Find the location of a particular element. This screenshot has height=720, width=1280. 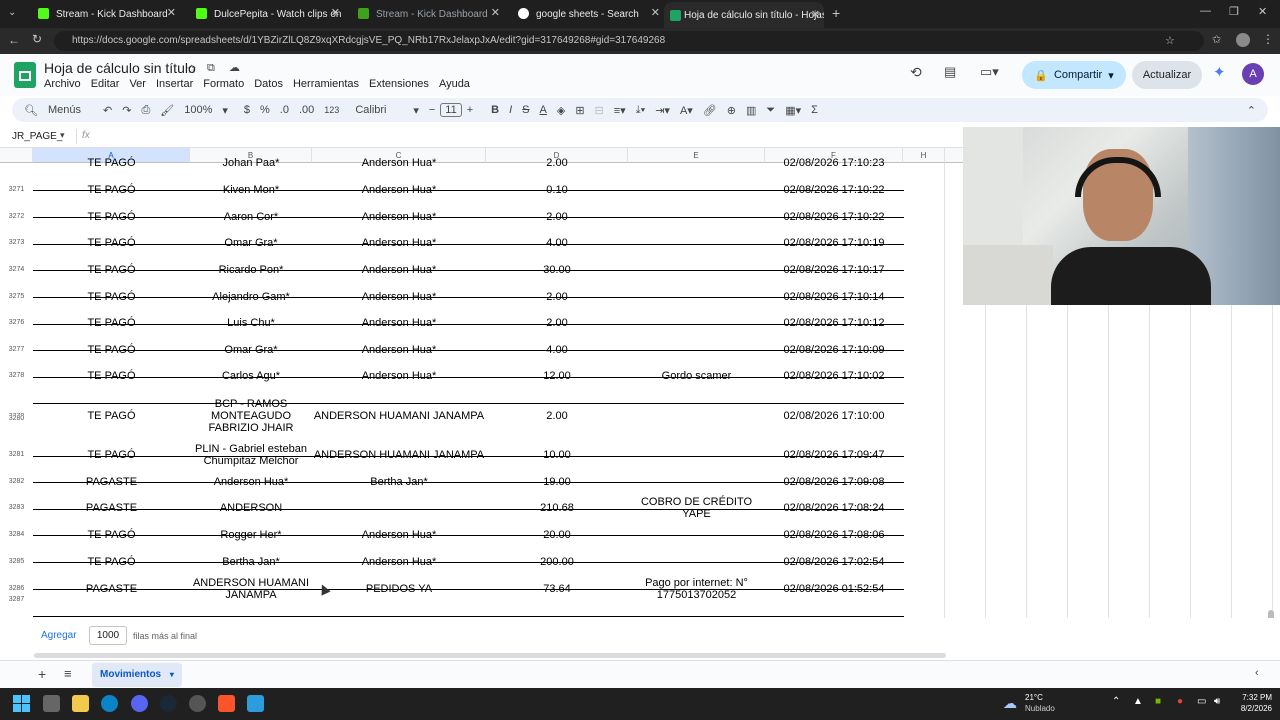

cell-b: Kiven Mon* is located at coordinates (251, 189).